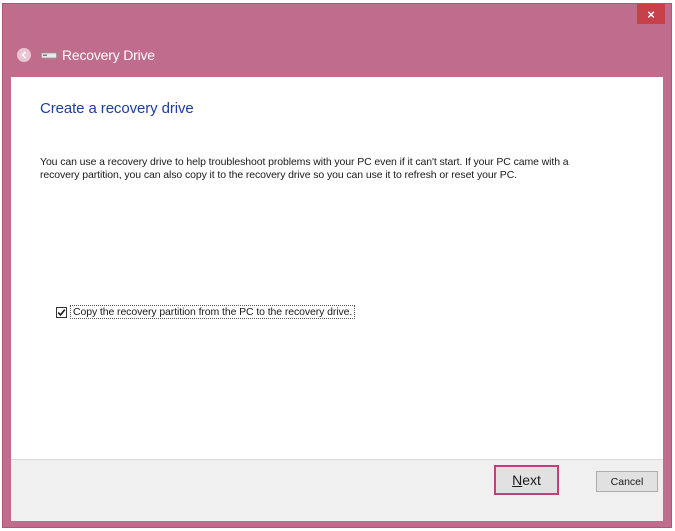 Image resolution: width=675 pixels, height=531 pixels. I want to click on title-bar: Recovery Drive, so click(86, 55).